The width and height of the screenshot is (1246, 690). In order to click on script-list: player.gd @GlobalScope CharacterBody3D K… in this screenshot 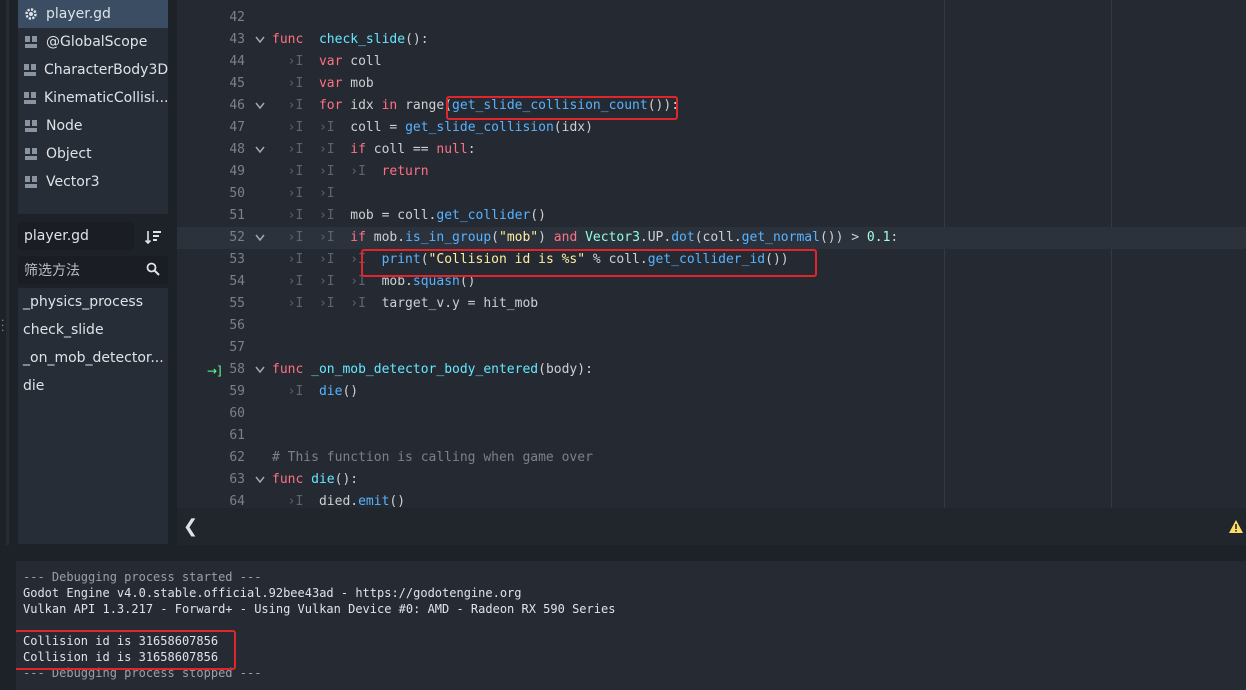, I will do `click(93, 107)`.